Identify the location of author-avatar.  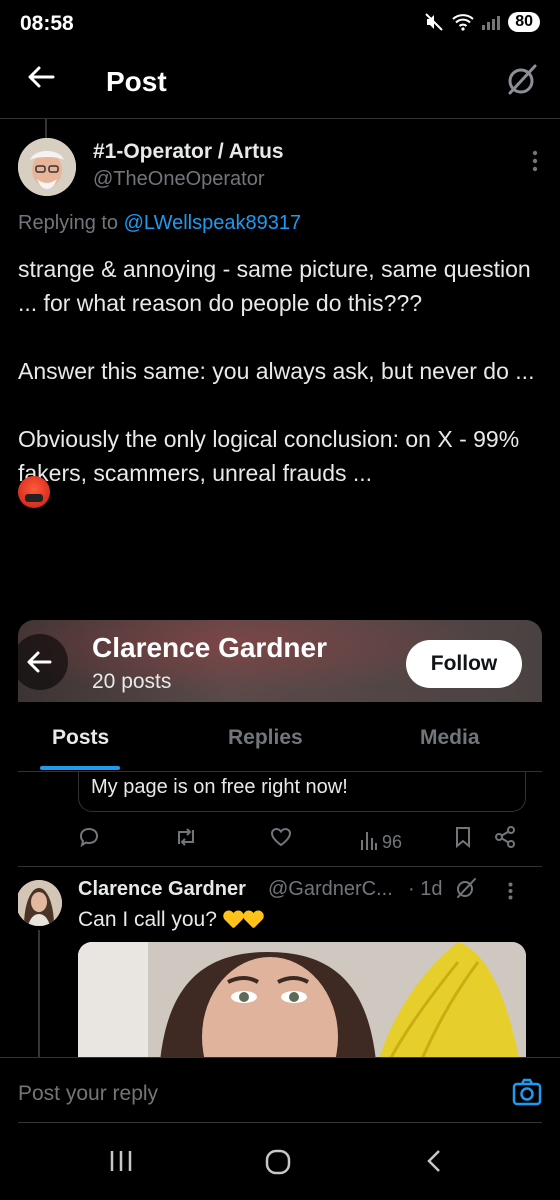
(47, 167).